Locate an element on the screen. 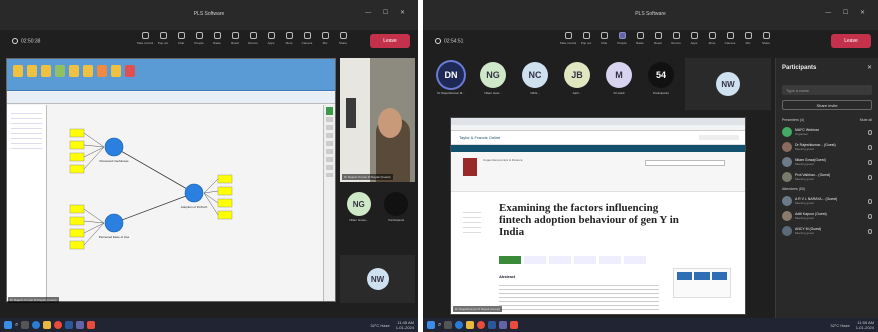  toolbar-button-more: More is located at coordinates (289, 38).